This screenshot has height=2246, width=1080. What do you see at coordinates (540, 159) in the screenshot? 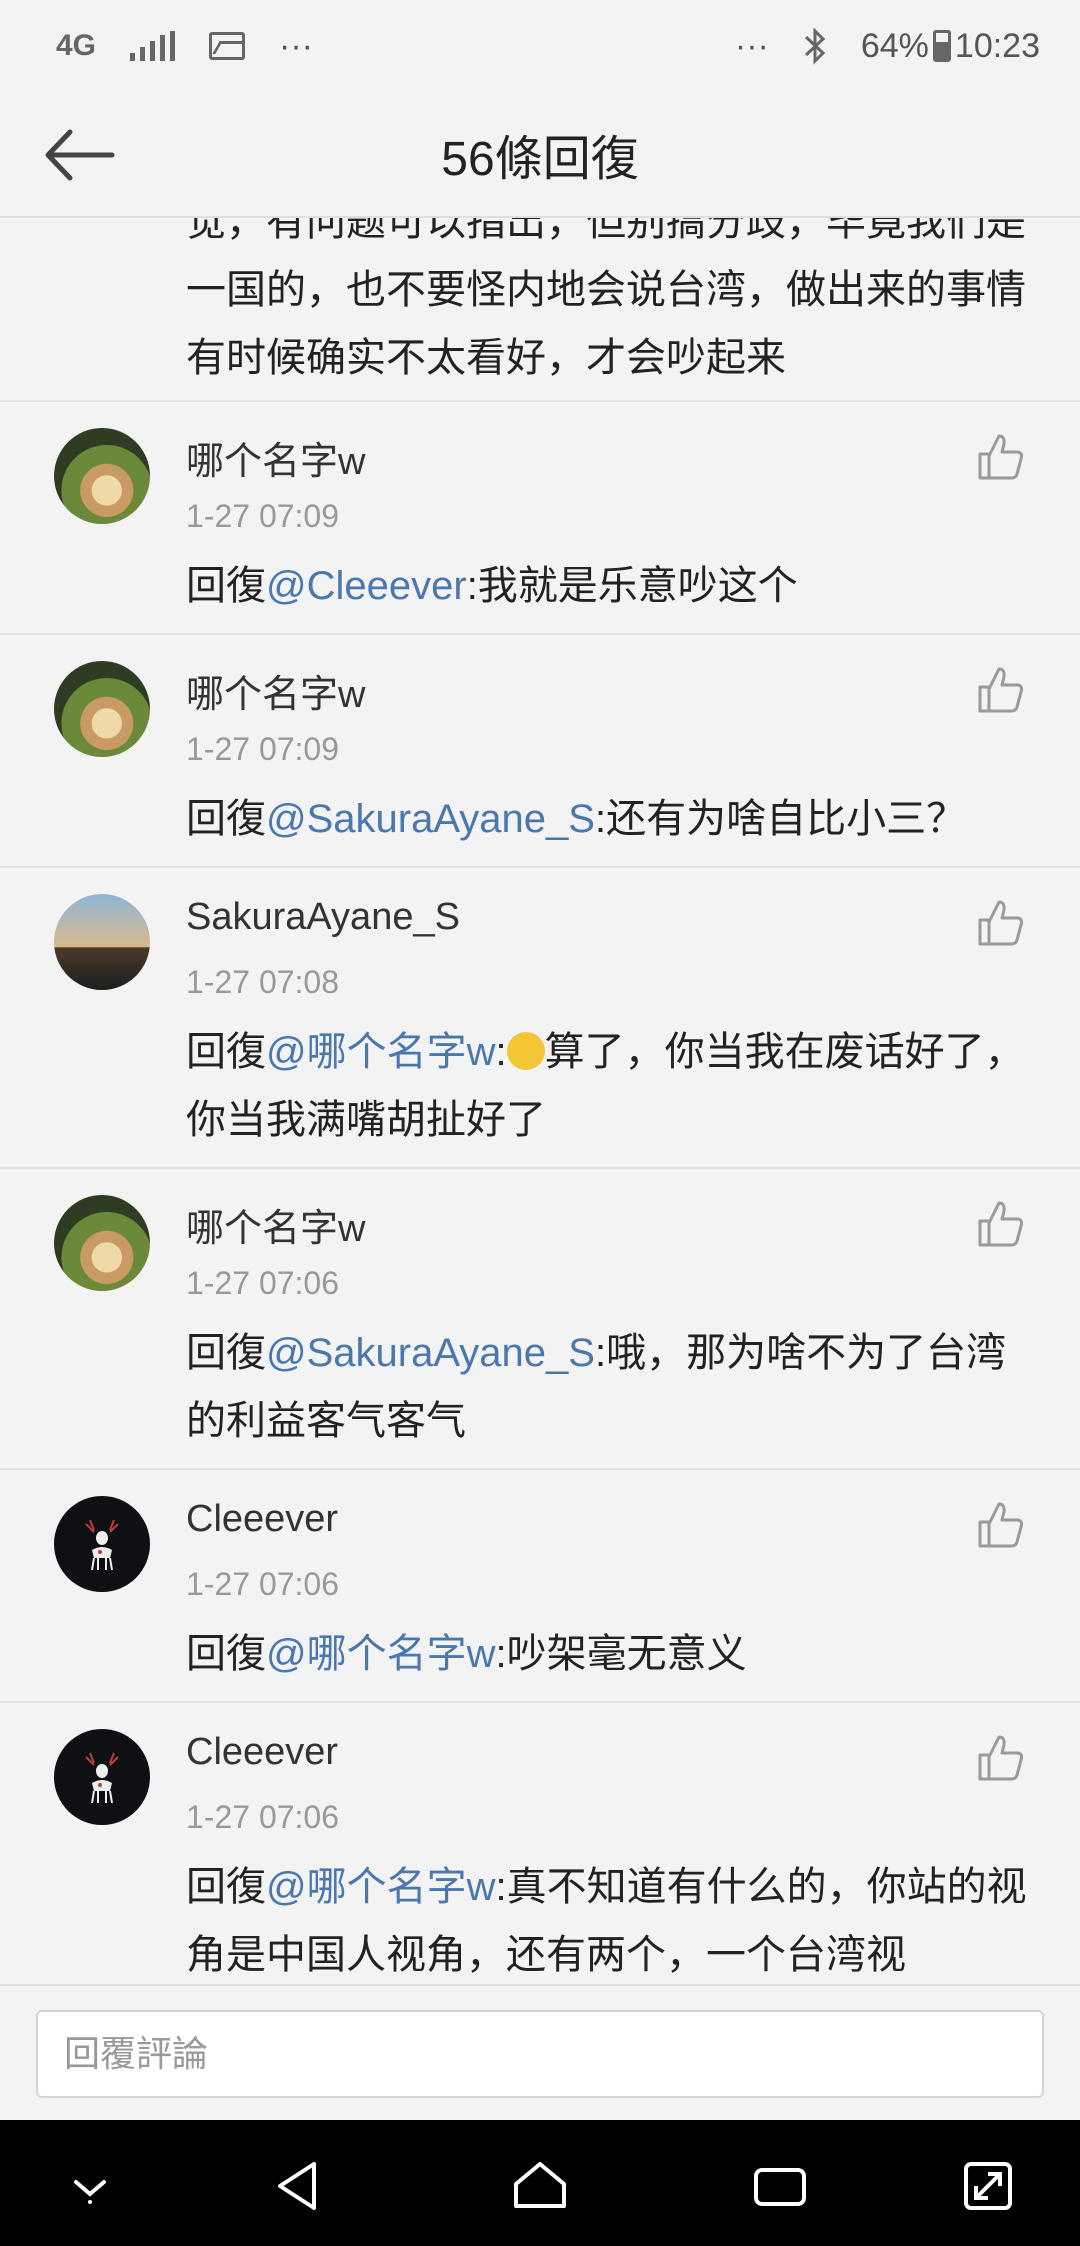
I see `page-title: 56條回復` at bounding box center [540, 159].